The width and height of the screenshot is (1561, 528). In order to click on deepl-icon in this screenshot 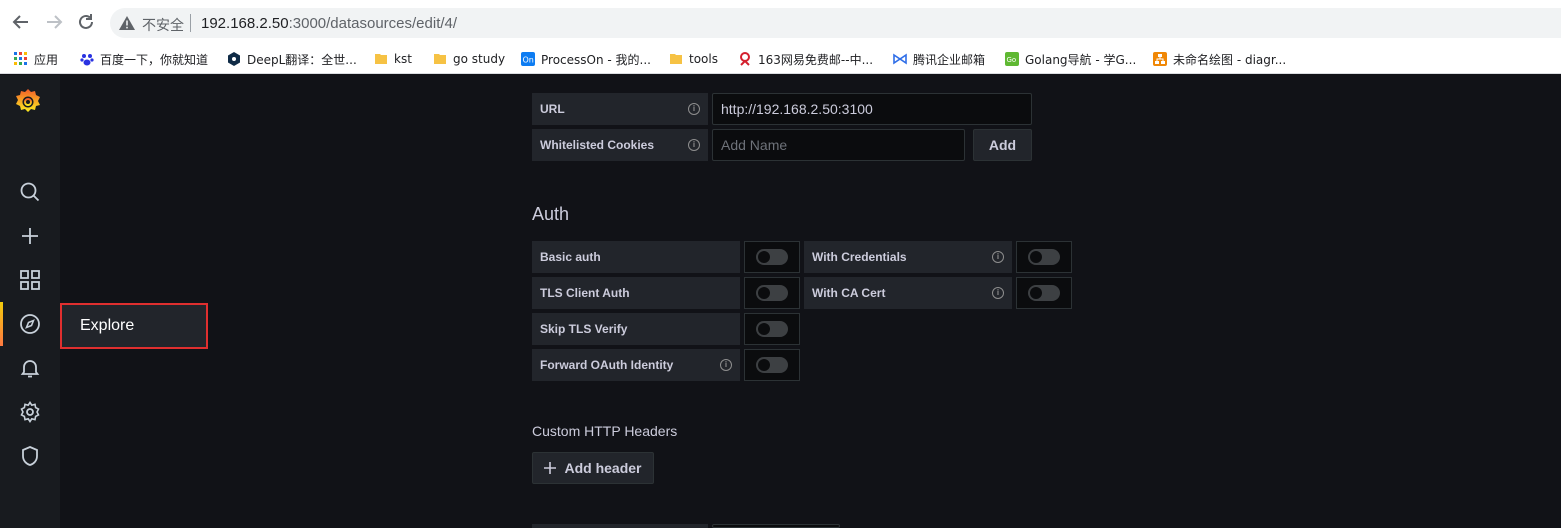, I will do `click(234, 59)`.